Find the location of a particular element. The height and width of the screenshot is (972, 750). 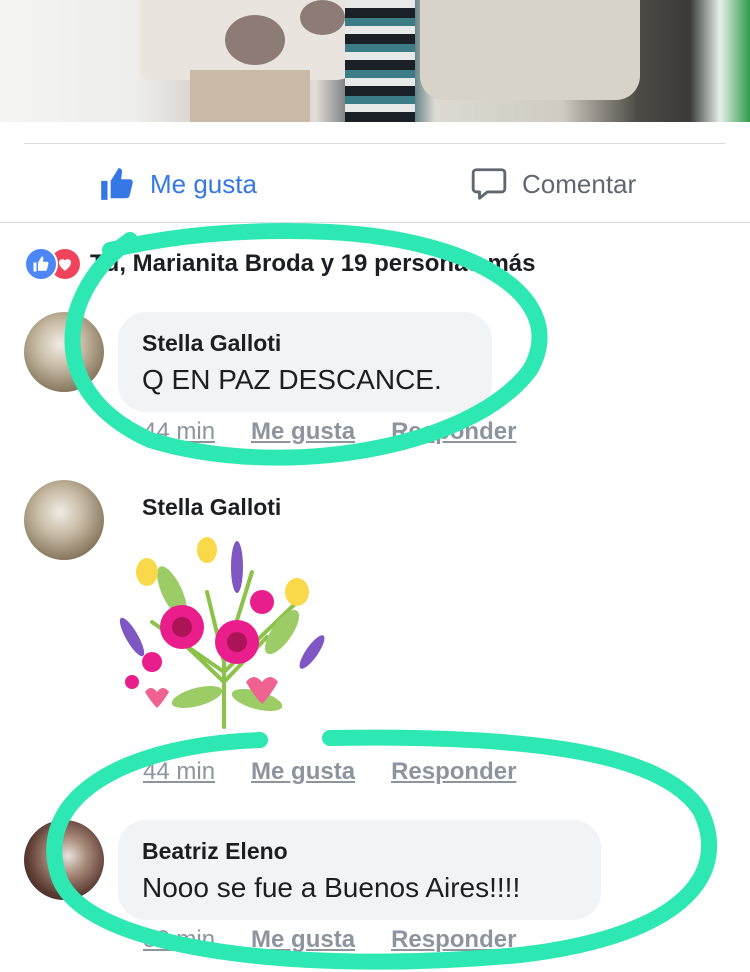

comment-text: Nooo se fue a Buenos Aires!!!! is located at coordinates (331, 887).